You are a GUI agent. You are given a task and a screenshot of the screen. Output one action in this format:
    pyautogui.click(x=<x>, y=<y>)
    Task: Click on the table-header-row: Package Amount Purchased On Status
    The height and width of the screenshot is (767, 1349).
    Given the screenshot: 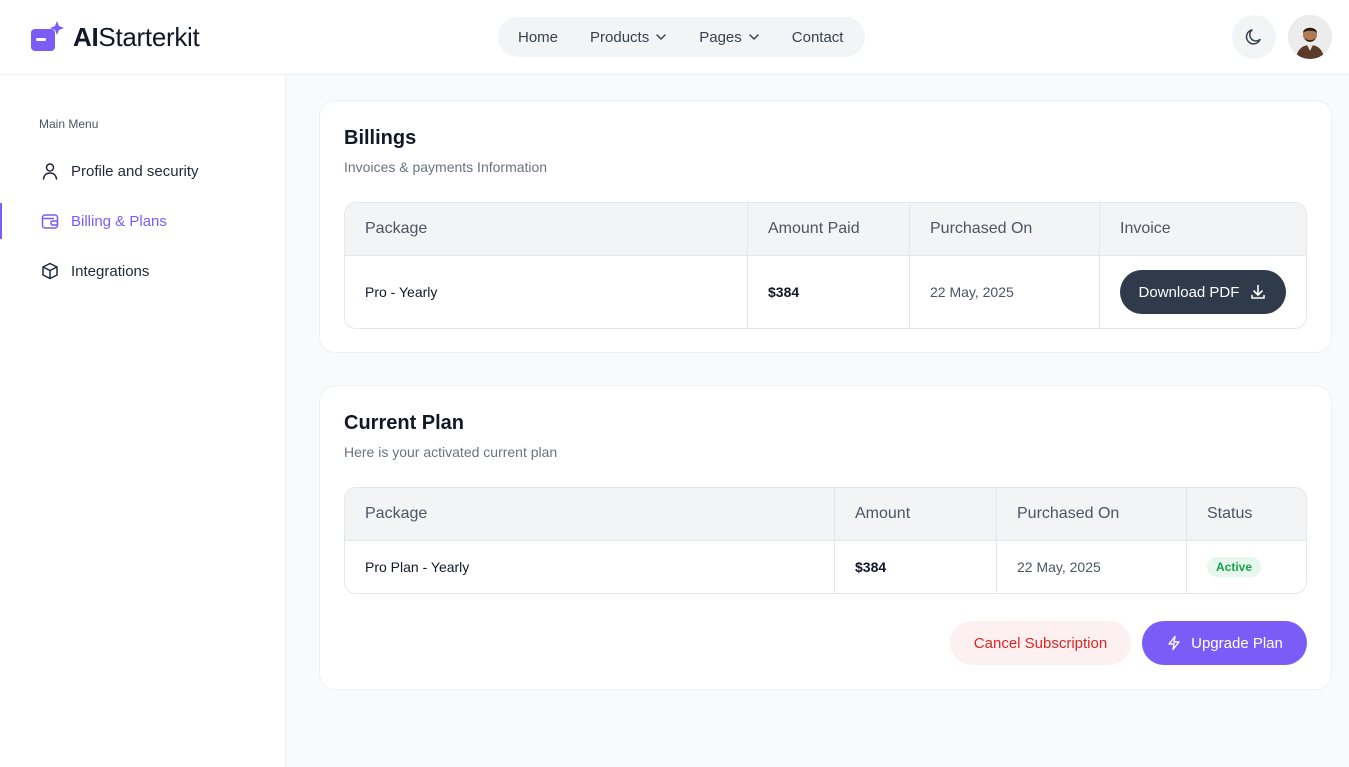 What is the action you would take?
    pyautogui.click(x=825, y=514)
    